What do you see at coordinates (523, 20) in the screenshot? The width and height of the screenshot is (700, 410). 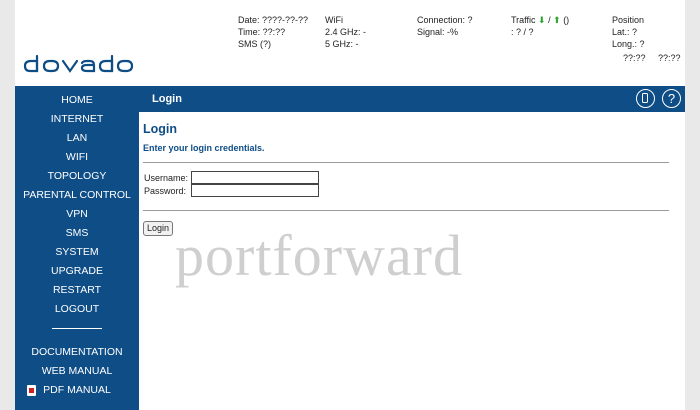 I see `traffic-label: Traffic` at bounding box center [523, 20].